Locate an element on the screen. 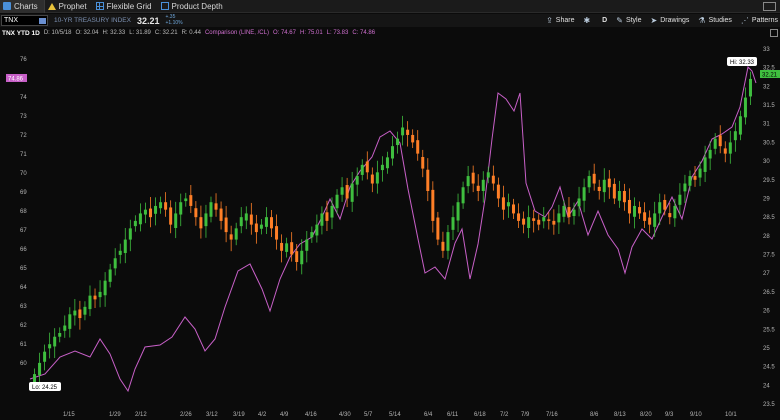  comparison-price-tag-text: 74.86 is located at coordinates (16, 80).